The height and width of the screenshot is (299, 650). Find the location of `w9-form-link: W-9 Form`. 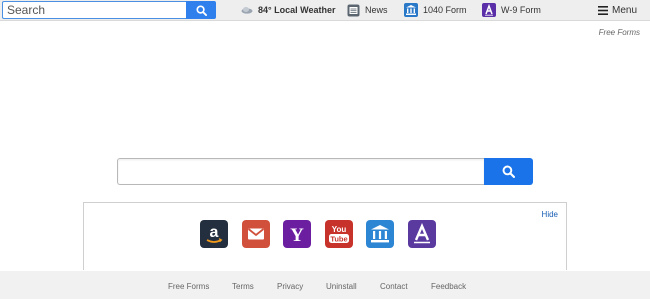

w9-form-link: W-9 Form is located at coordinates (511, 10).